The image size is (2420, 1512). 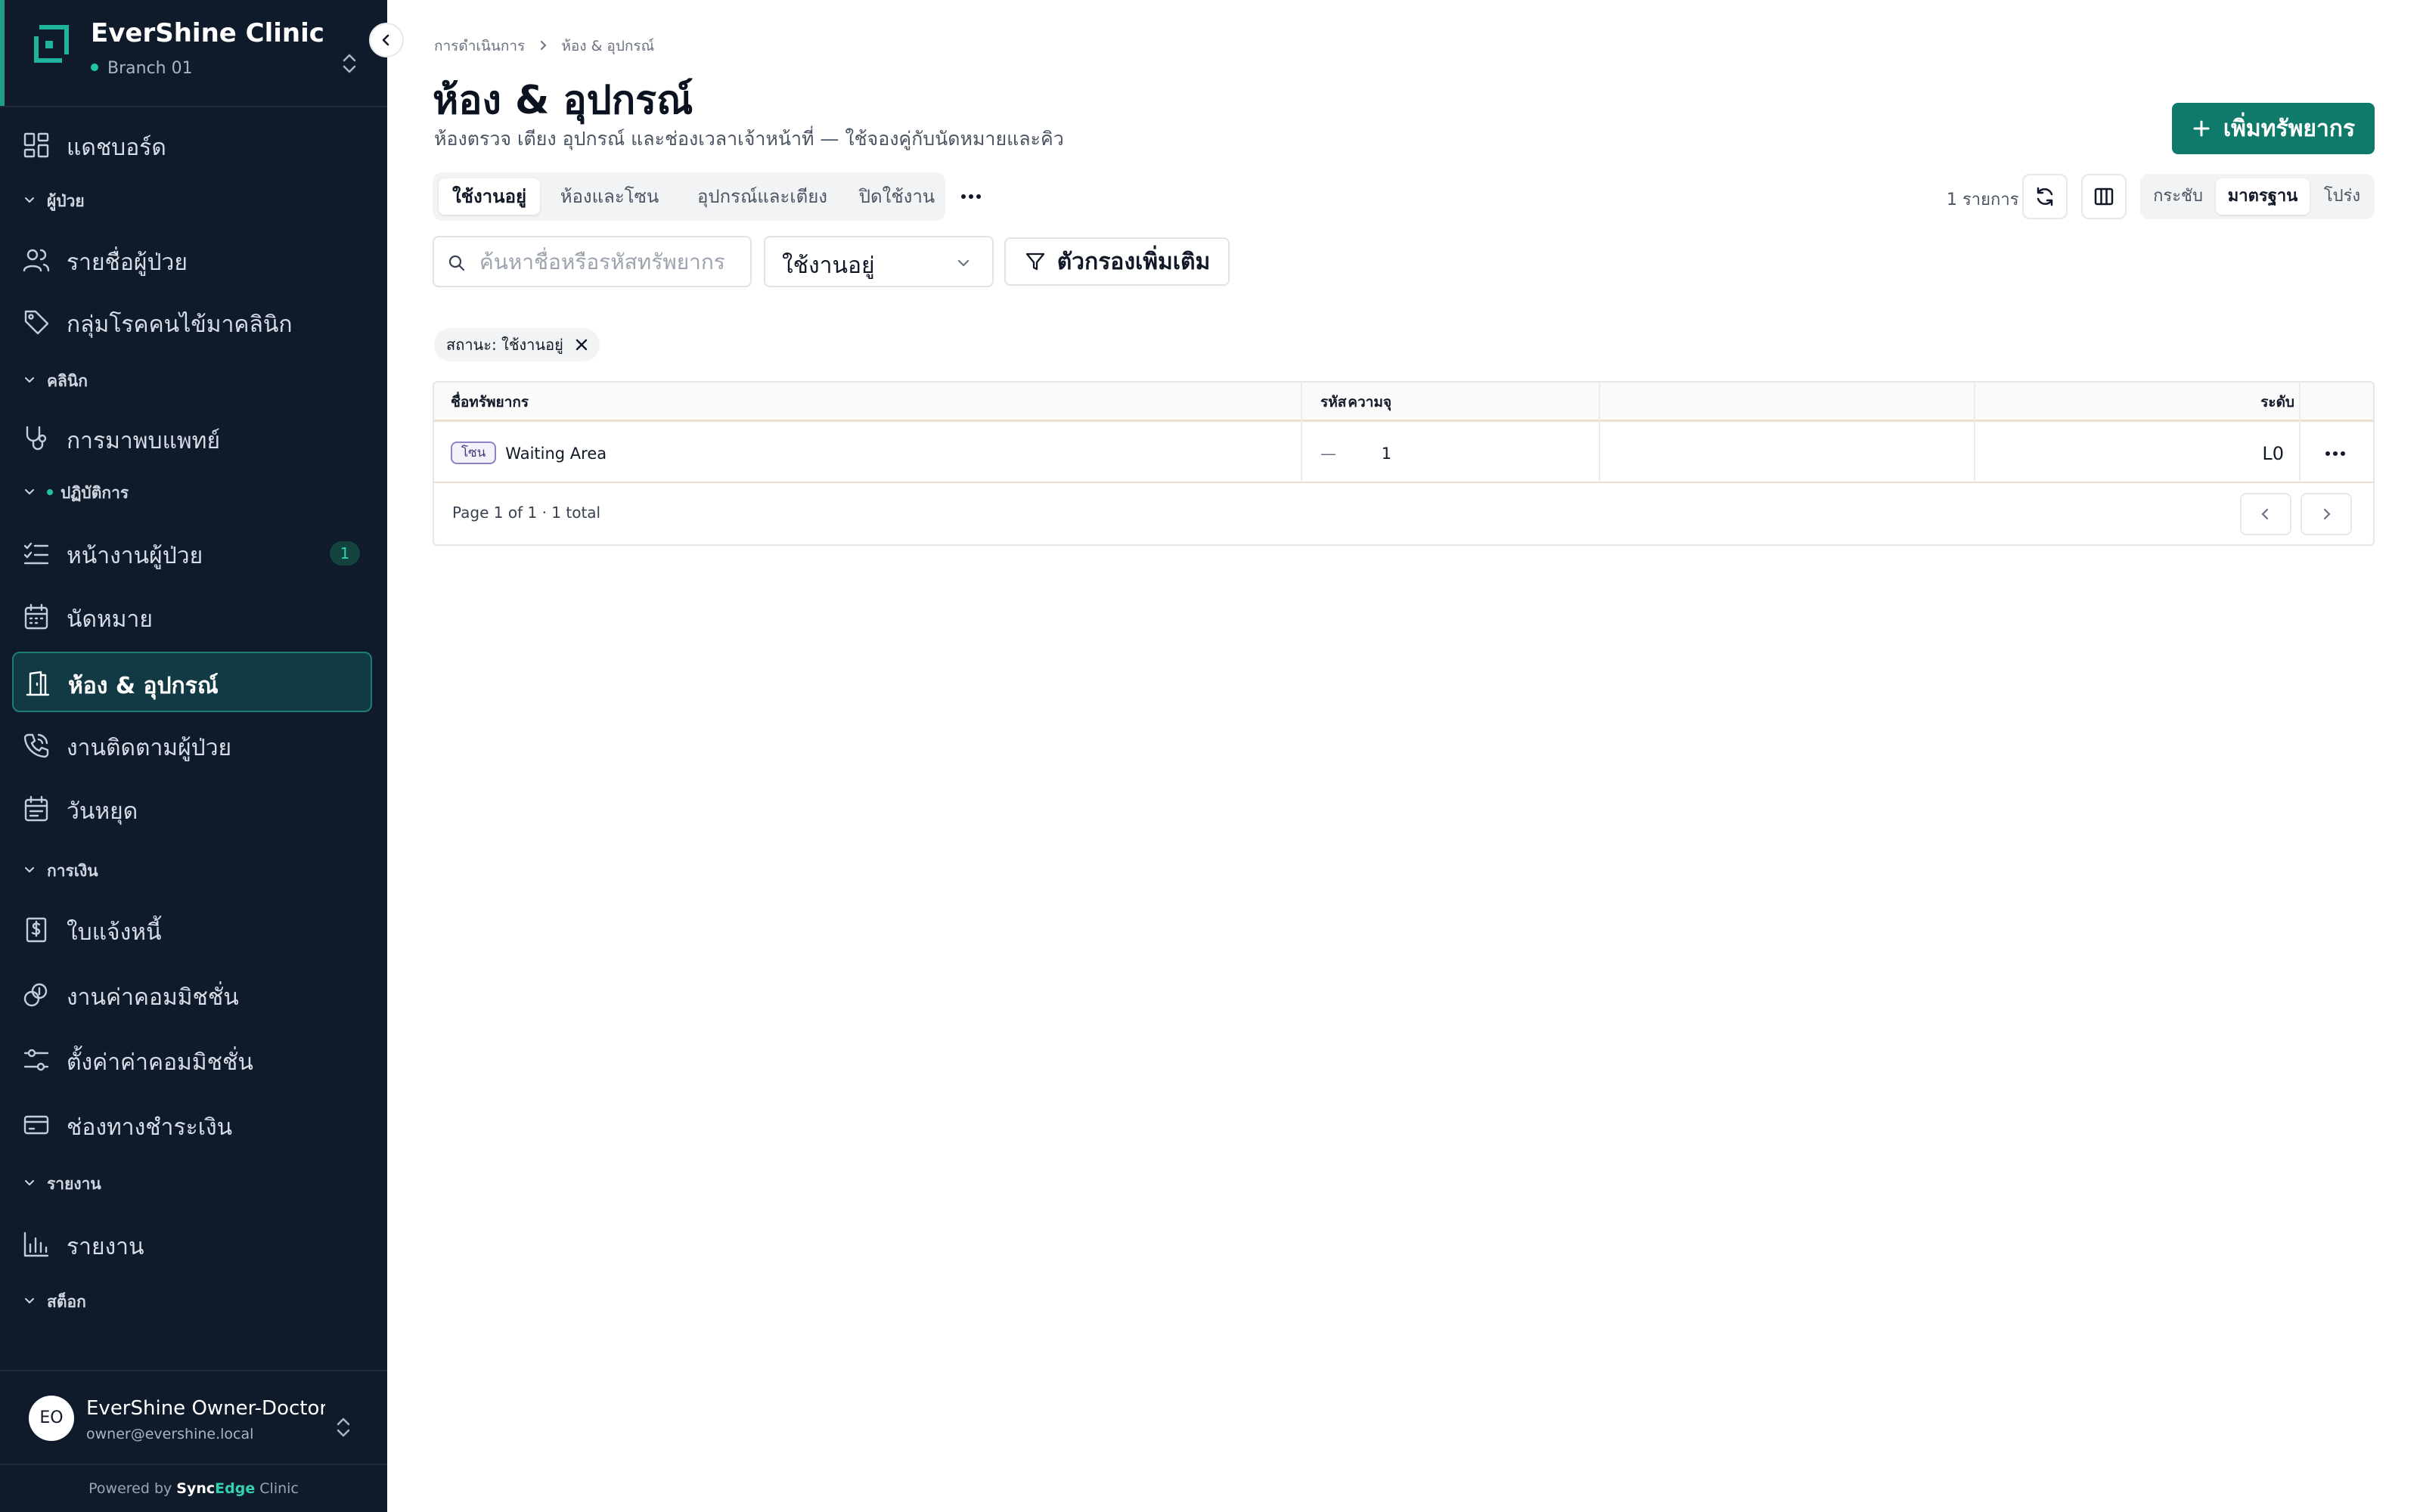 I want to click on nav-section-label: การเงิน, so click(x=72, y=871).